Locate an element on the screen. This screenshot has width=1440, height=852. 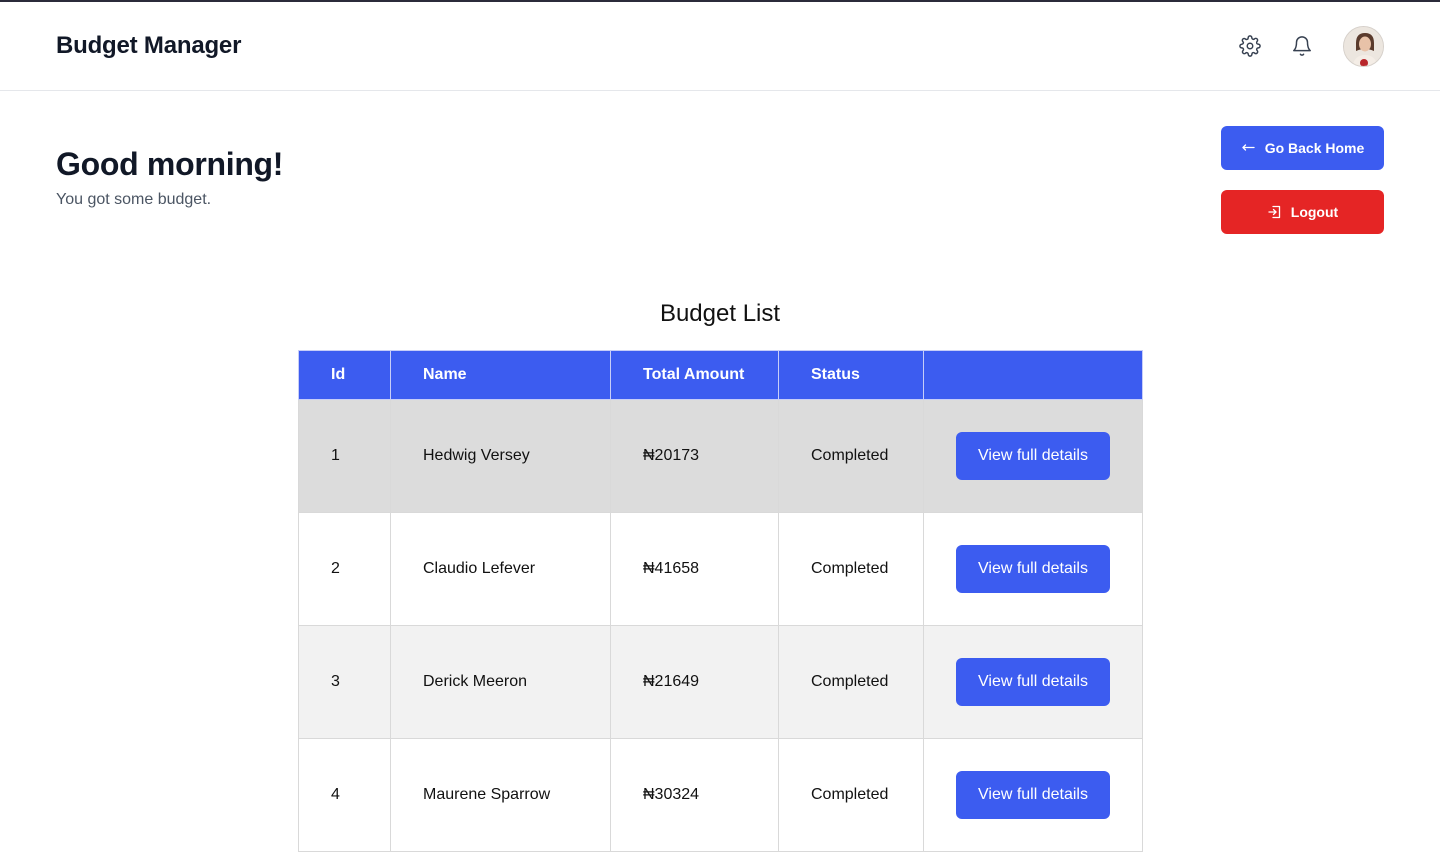
cell-amount: ₦20173 is located at coordinates (694, 456).